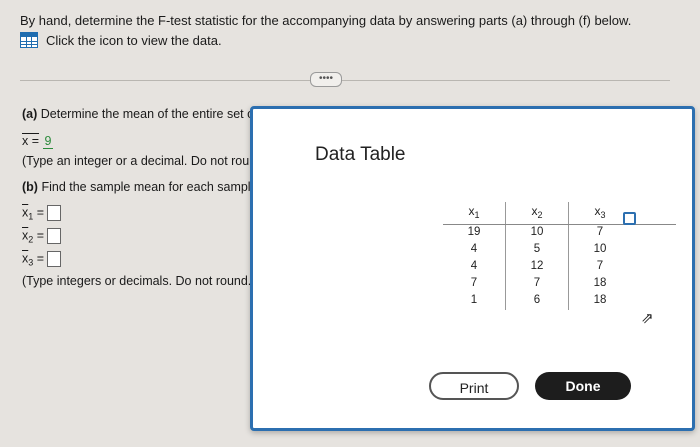 This screenshot has width=700, height=447. Describe the element at coordinates (31, 216) in the screenshot. I see `mean-x1-sub: 1` at that location.